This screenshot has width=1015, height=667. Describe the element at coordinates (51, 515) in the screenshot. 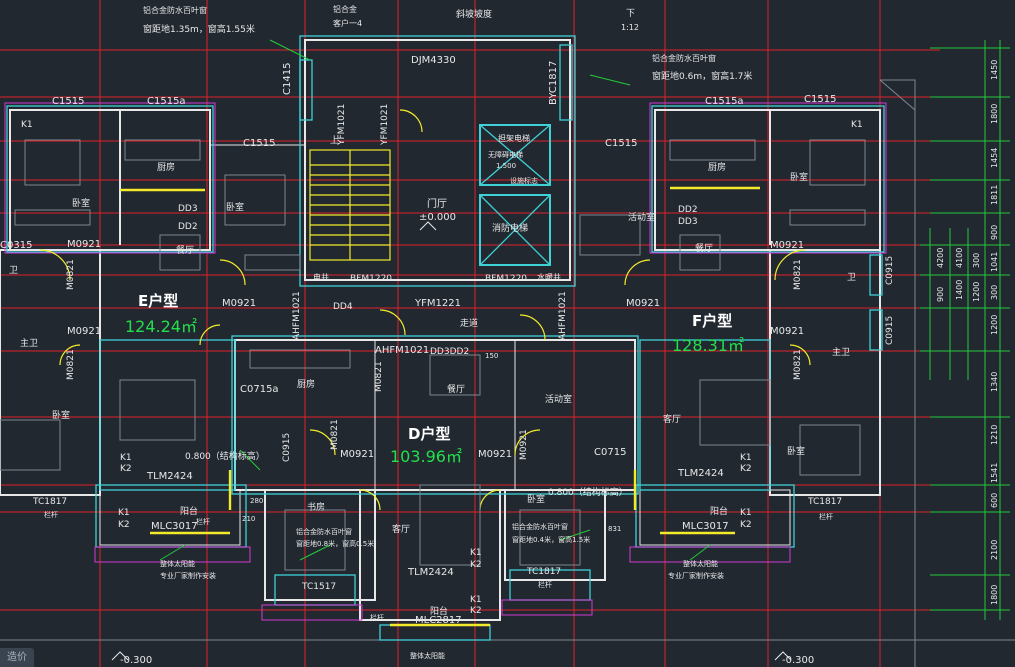

I see `note-railing-1: 栏杆` at that location.